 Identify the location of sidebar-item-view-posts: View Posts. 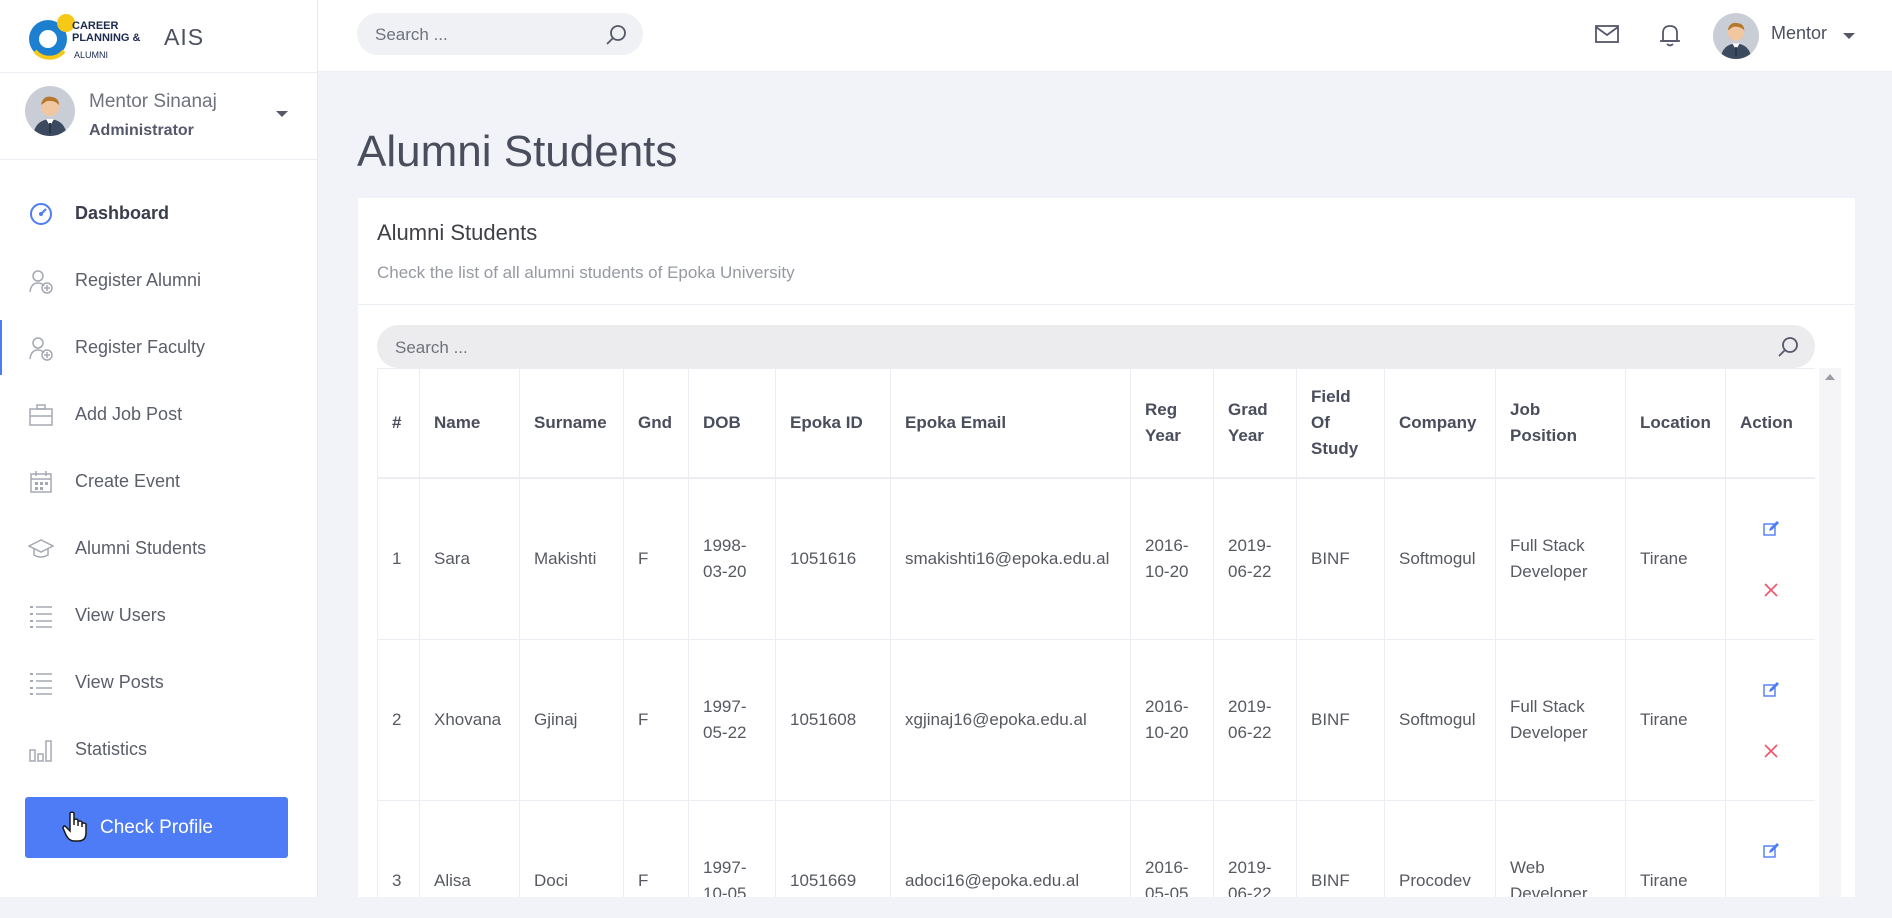
(158, 682).